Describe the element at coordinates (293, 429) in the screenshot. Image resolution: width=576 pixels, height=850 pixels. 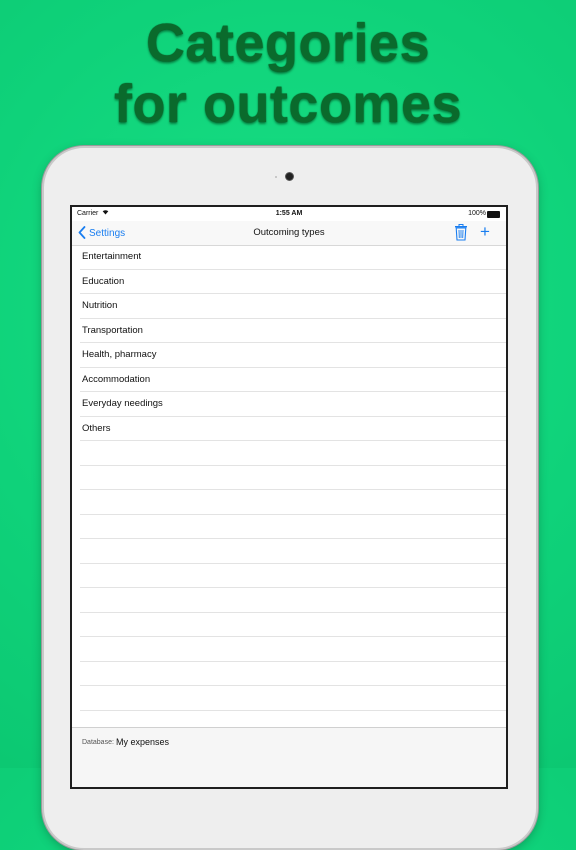
I see `list-item: Others` at that location.